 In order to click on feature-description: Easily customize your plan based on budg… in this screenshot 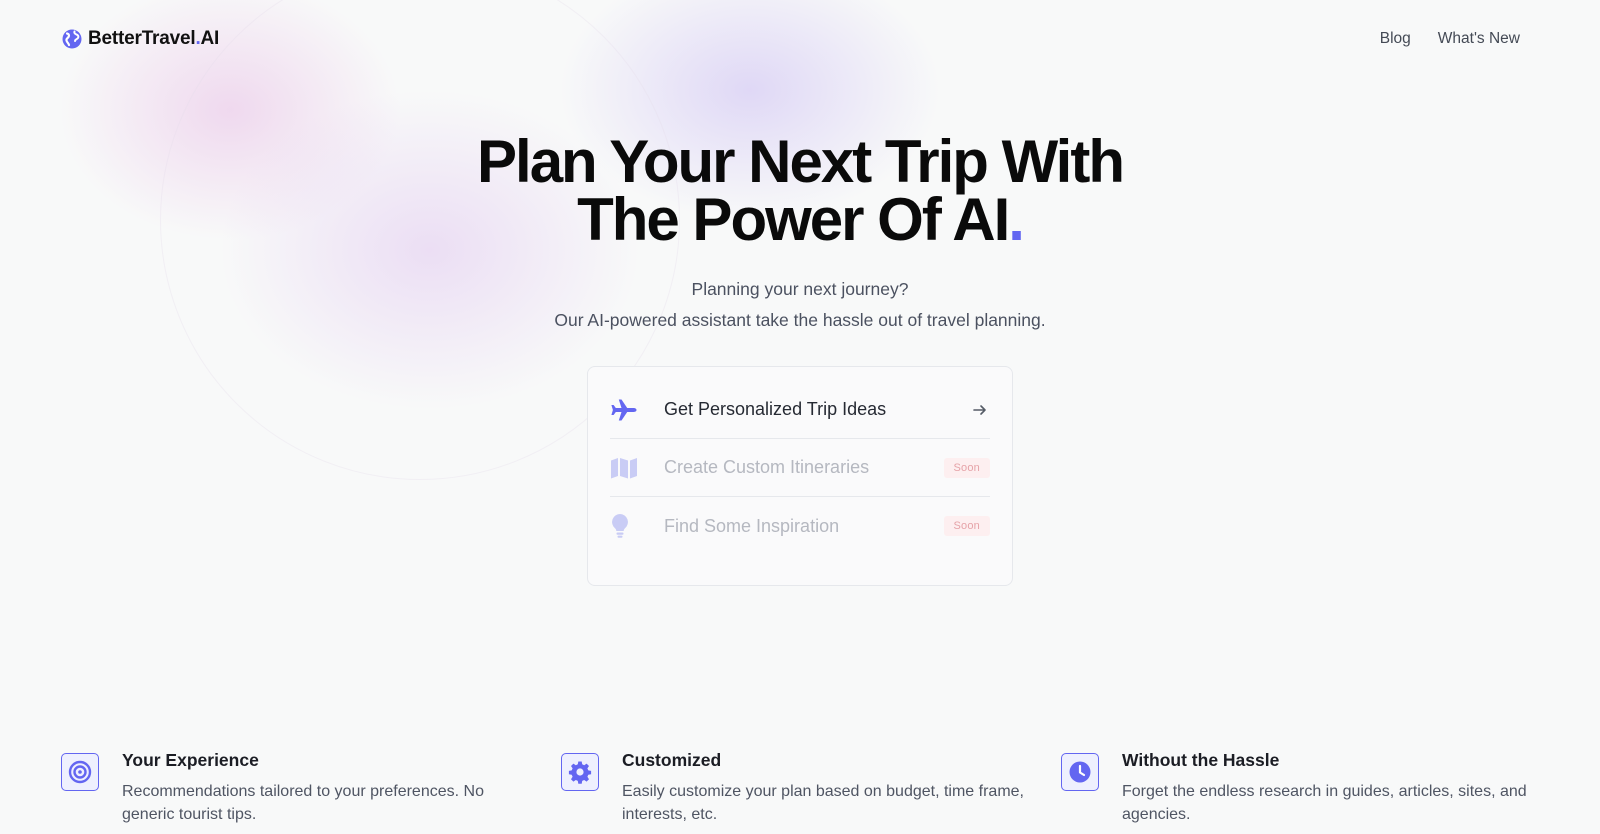, I will do `click(823, 803)`.